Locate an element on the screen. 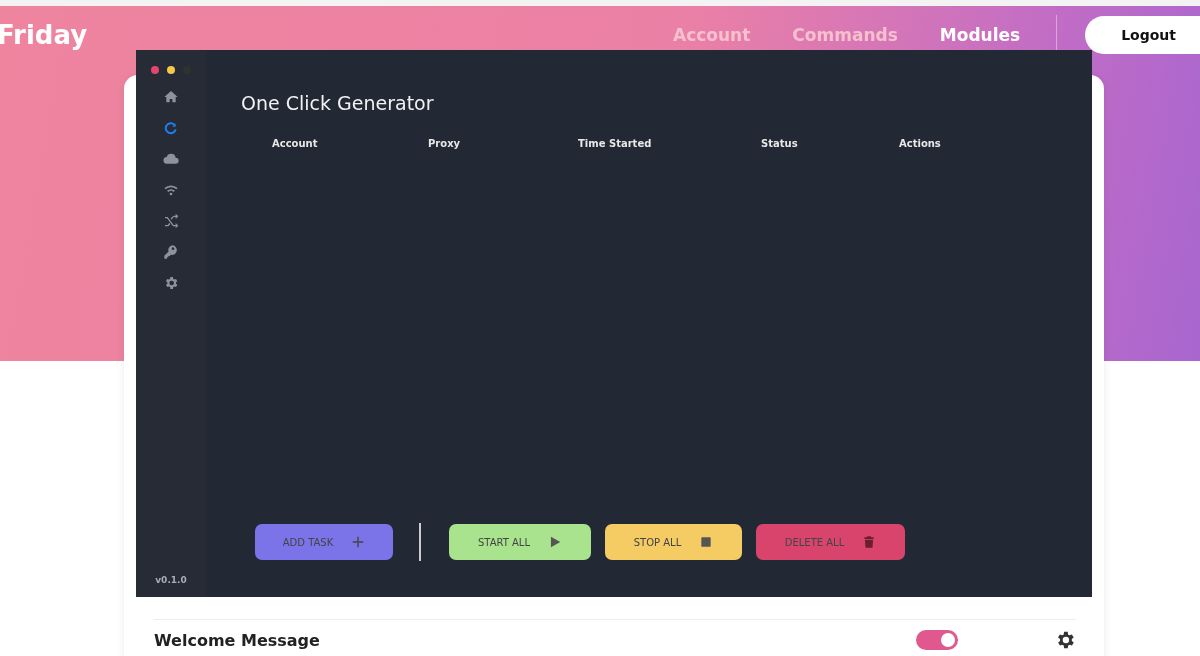 This screenshot has width=1200, height=656. home-icon is located at coordinates (171, 97).